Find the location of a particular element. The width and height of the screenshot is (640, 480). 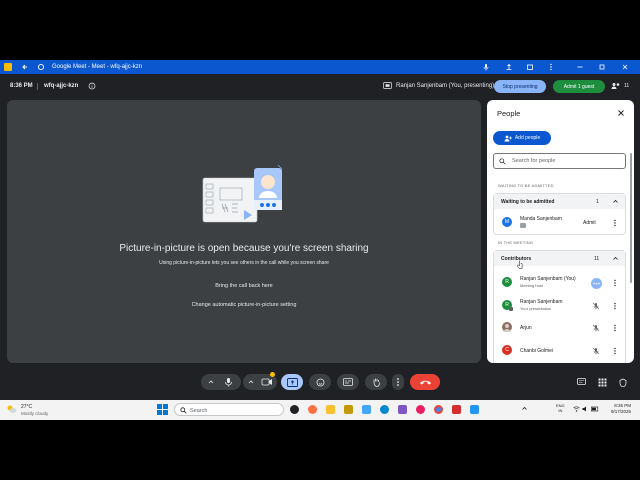

share-icon is located at coordinates (509, 67).